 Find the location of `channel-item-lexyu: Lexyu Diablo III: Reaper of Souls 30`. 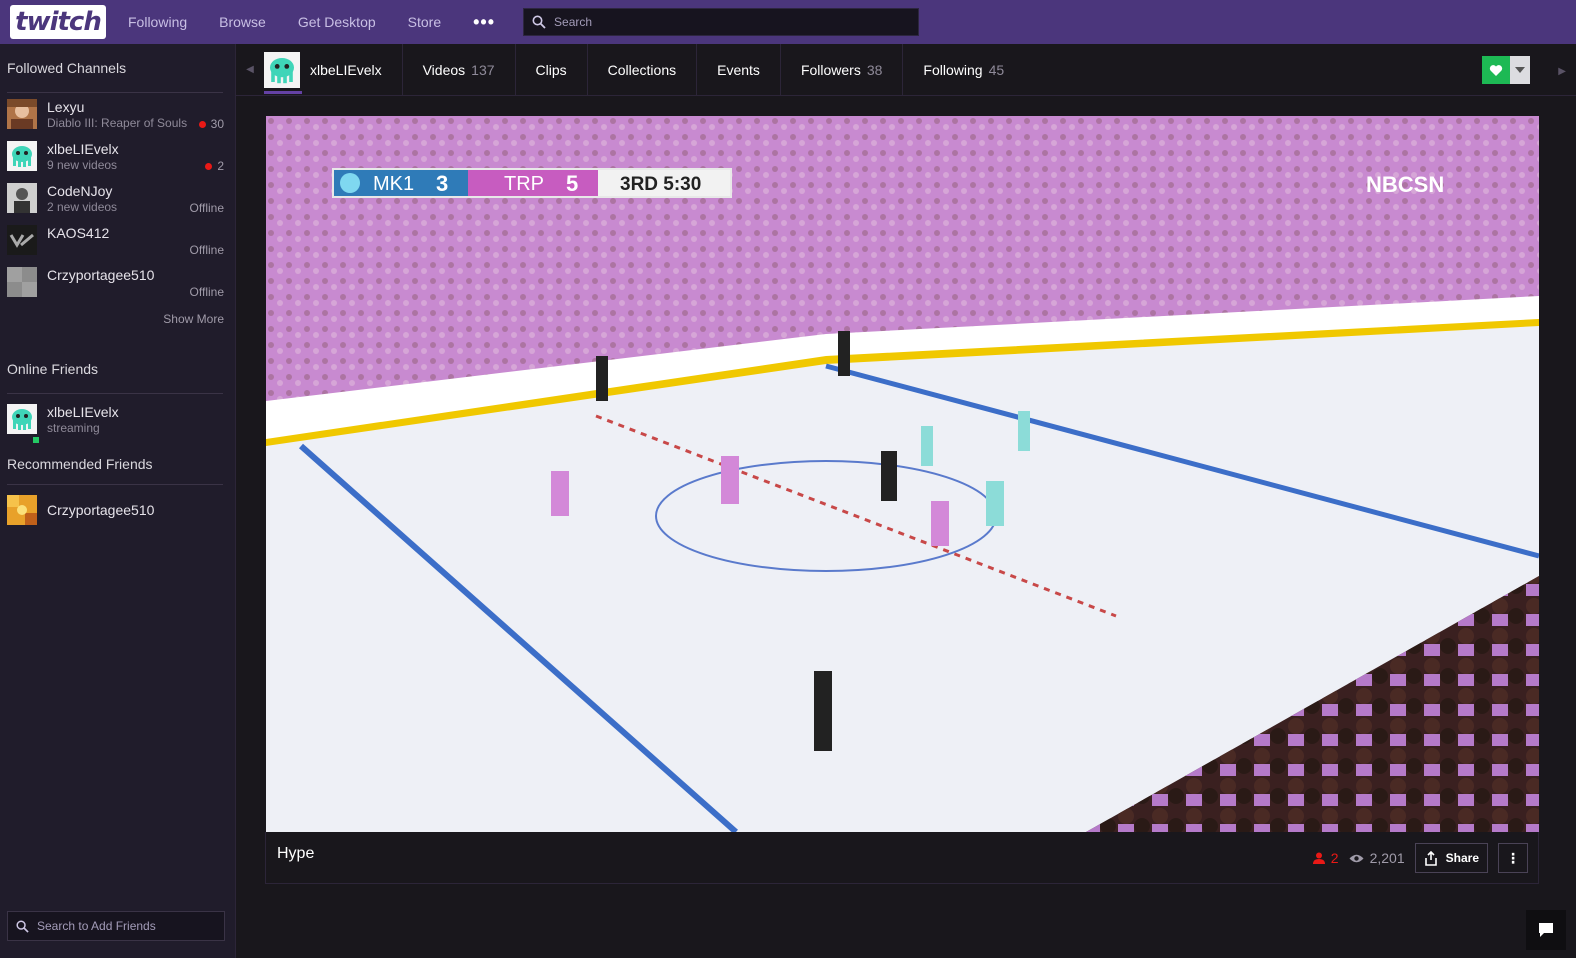

channel-item-lexyu: Lexyu Diablo III: Reaper of Souls 30 is located at coordinates (117, 114).